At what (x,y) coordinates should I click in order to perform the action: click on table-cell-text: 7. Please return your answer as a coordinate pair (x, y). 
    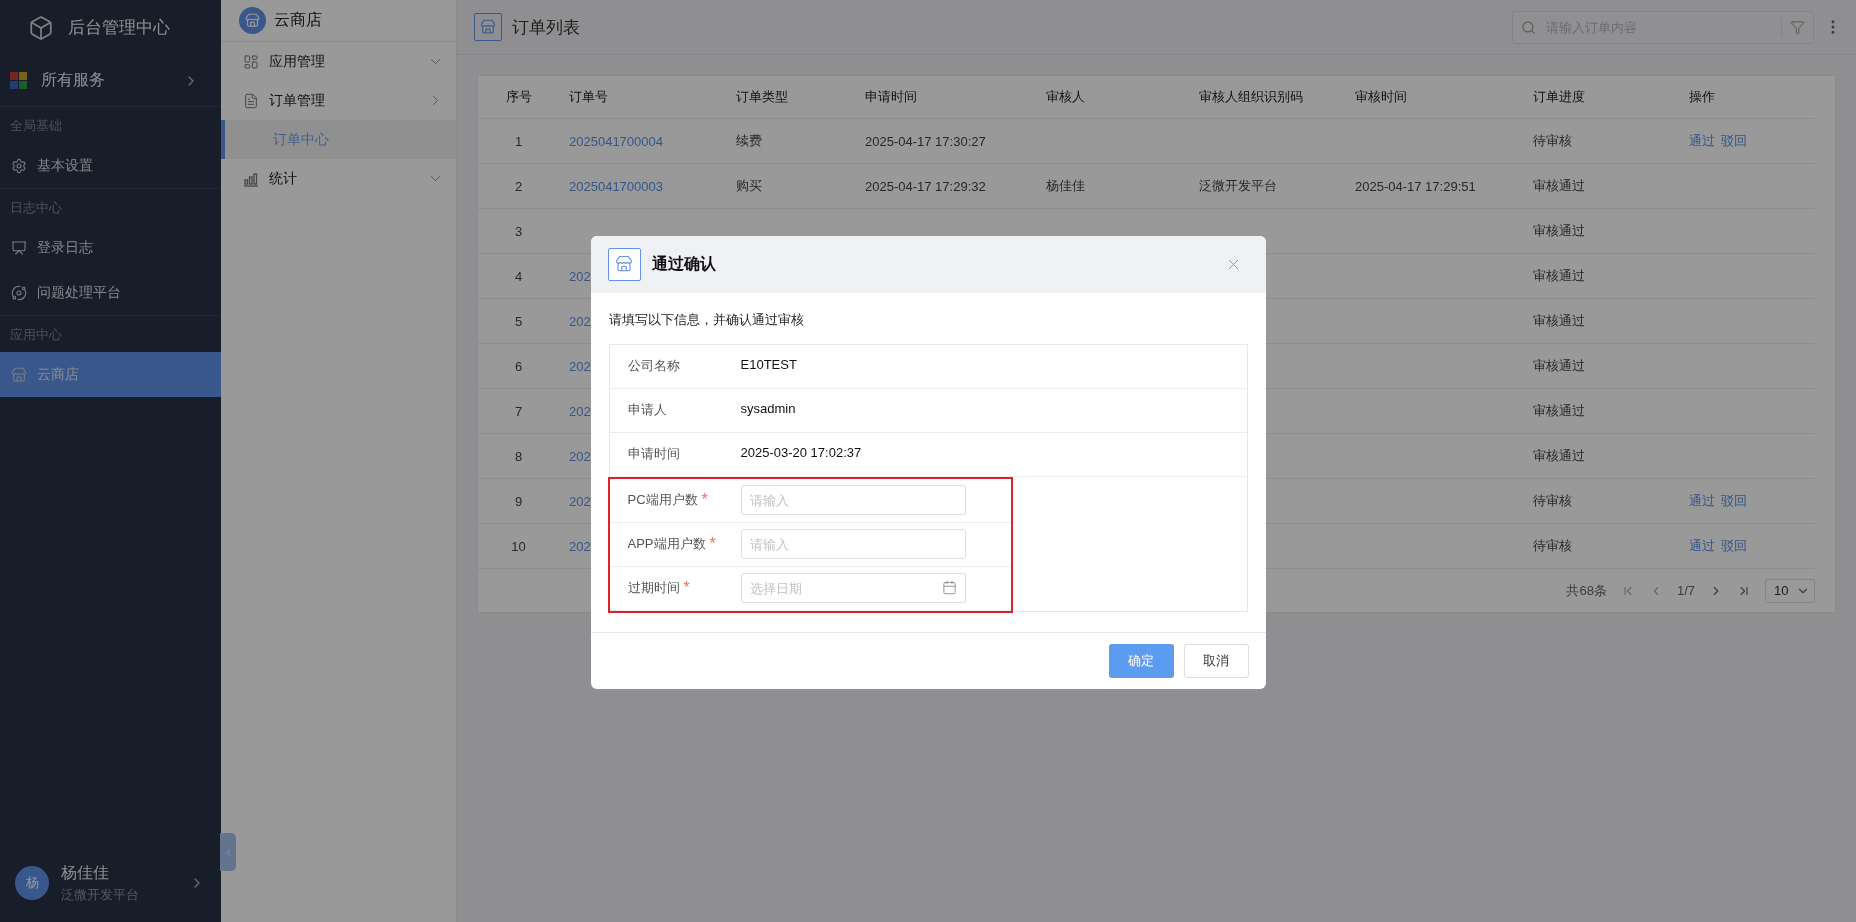
    Looking at the image, I should click on (518, 411).